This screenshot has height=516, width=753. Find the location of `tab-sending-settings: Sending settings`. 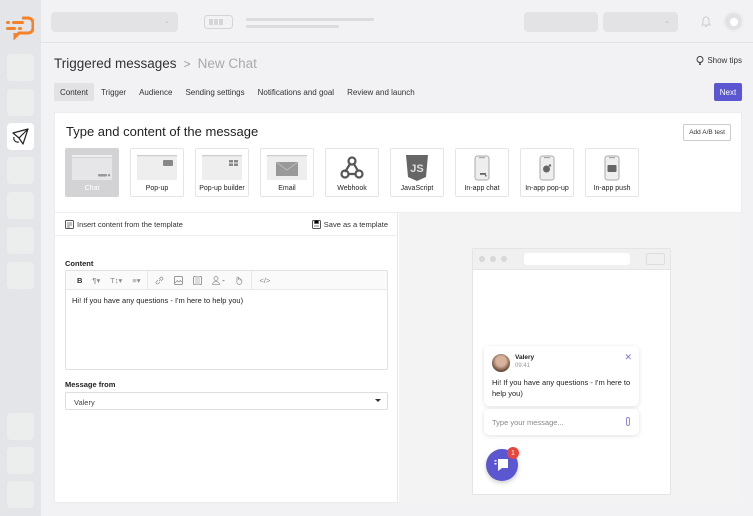

tab-sending-settings: Sending settings is located at coordinates (214, 92).